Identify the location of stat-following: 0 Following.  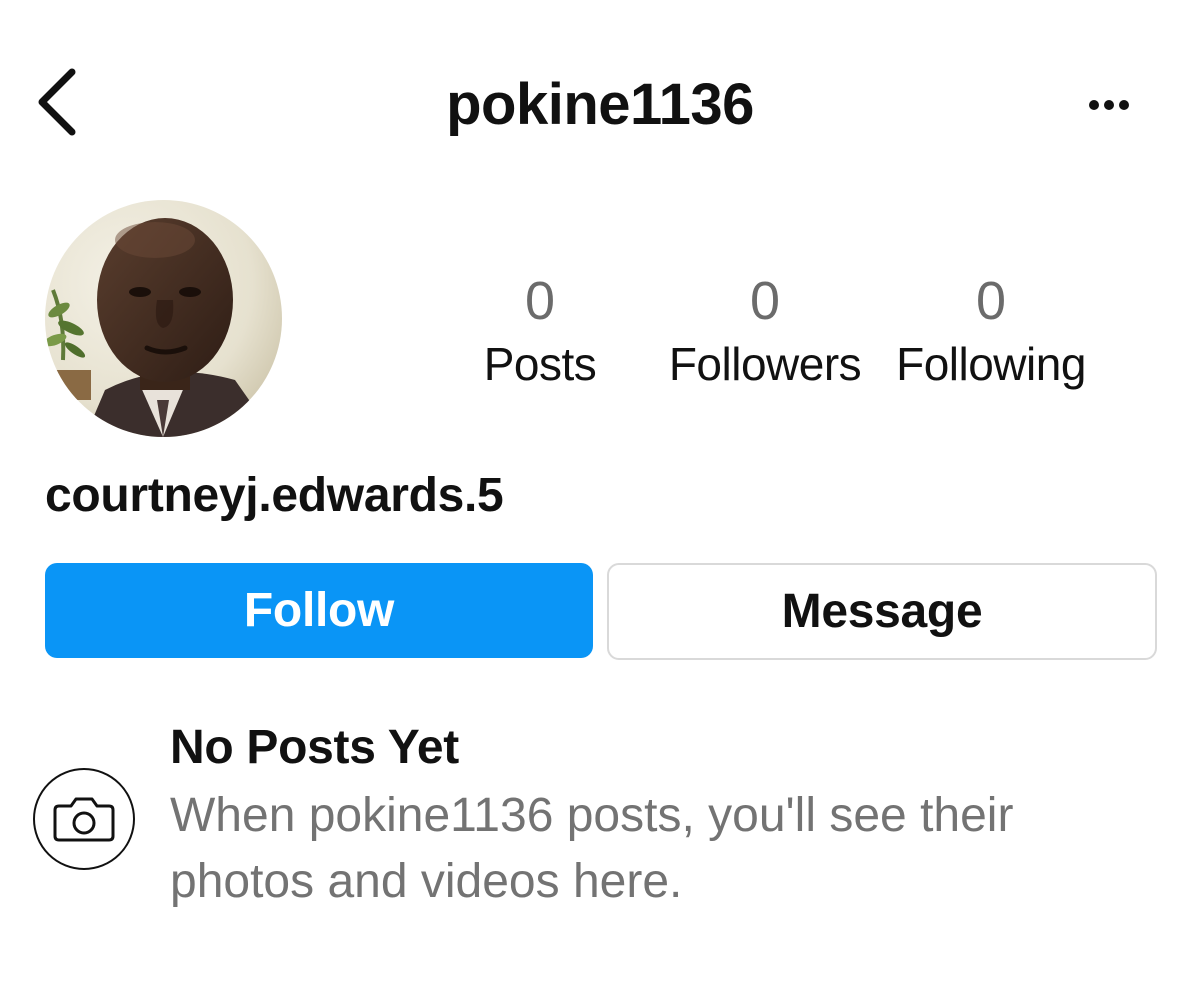
(991, 331).